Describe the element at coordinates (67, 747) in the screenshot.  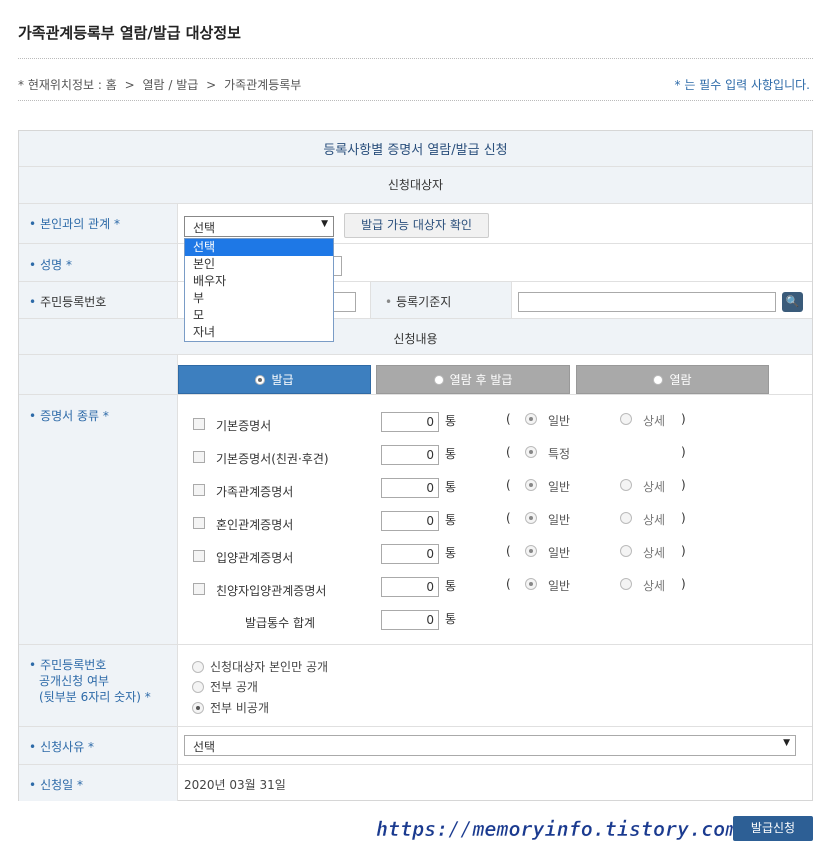
I see `reason-label: 신청사유 *` at that location.